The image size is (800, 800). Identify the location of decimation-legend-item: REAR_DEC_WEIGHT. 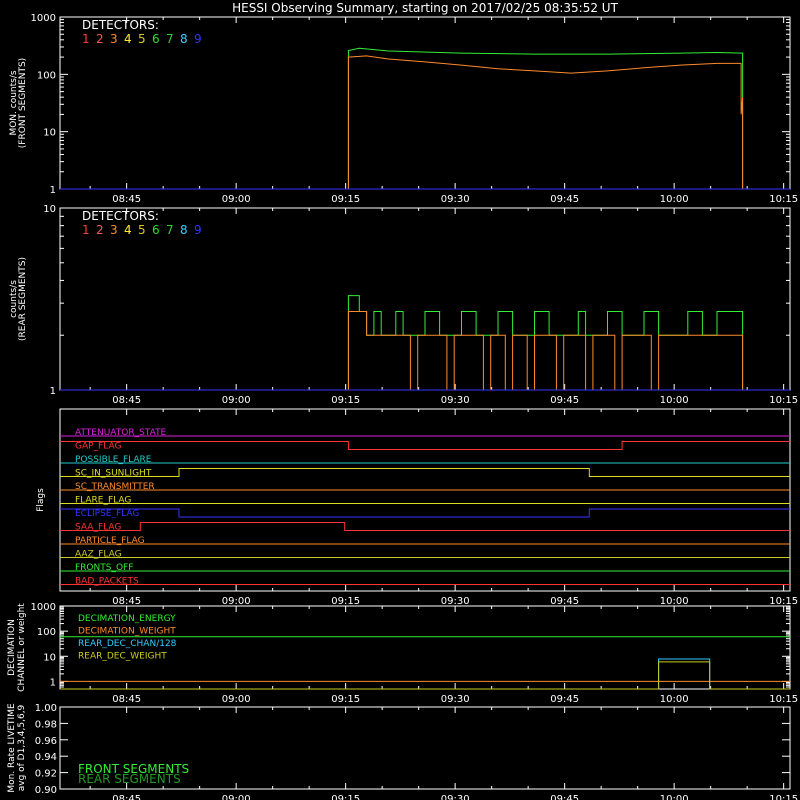
(122, 657).